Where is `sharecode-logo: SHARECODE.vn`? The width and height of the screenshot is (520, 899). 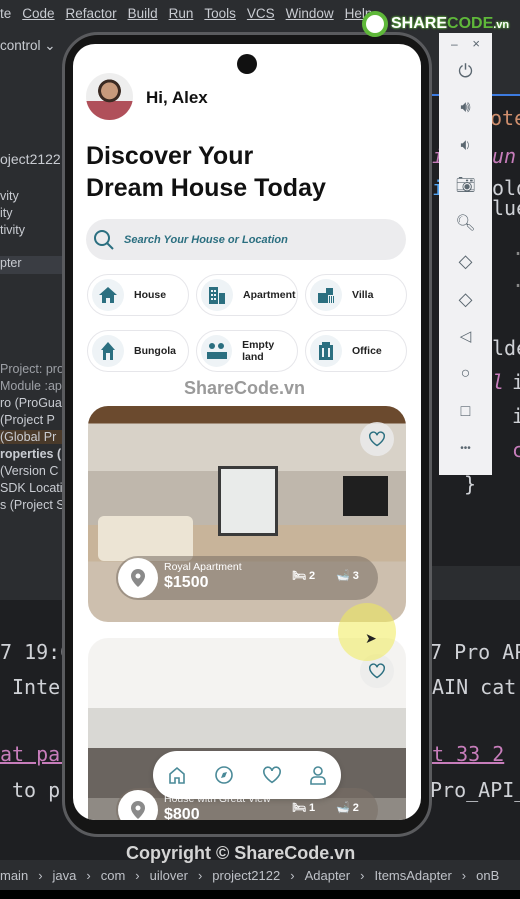
sharecode-logo: SHARECODE.vn is located at coordinates (435, 24).